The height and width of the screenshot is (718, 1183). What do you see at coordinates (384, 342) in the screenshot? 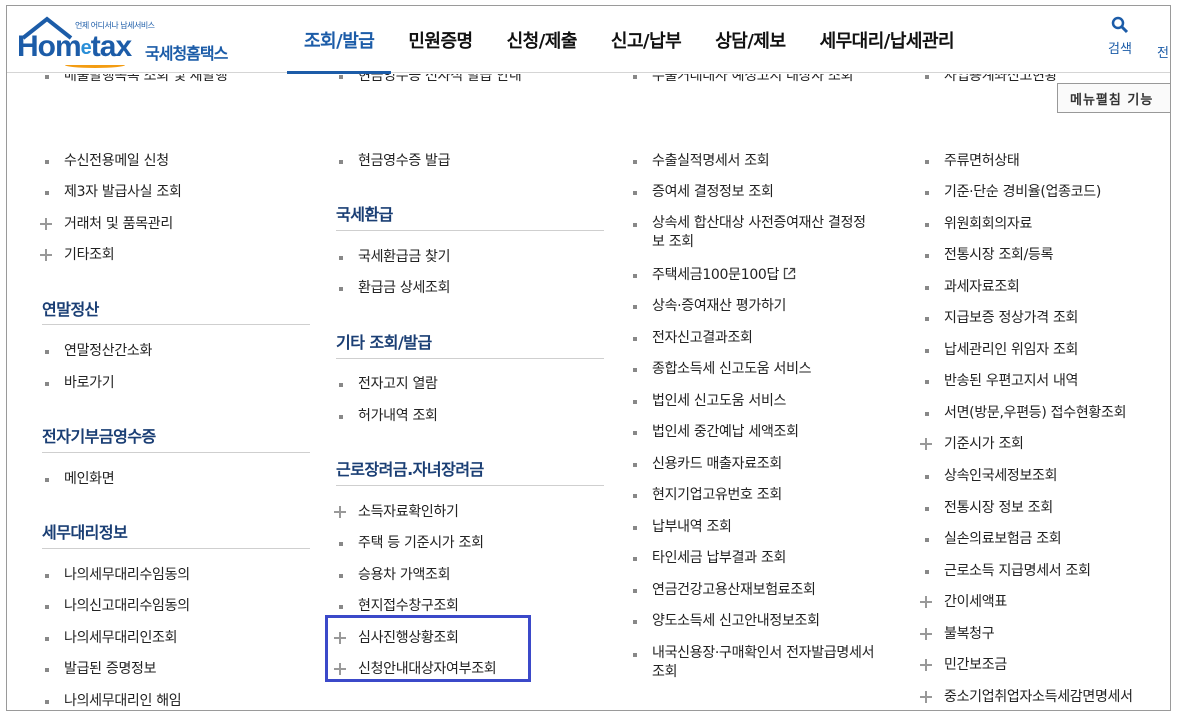
I see `section-title-other-inquiry: 기타 조회/발급` at bounding box center [384, 342].